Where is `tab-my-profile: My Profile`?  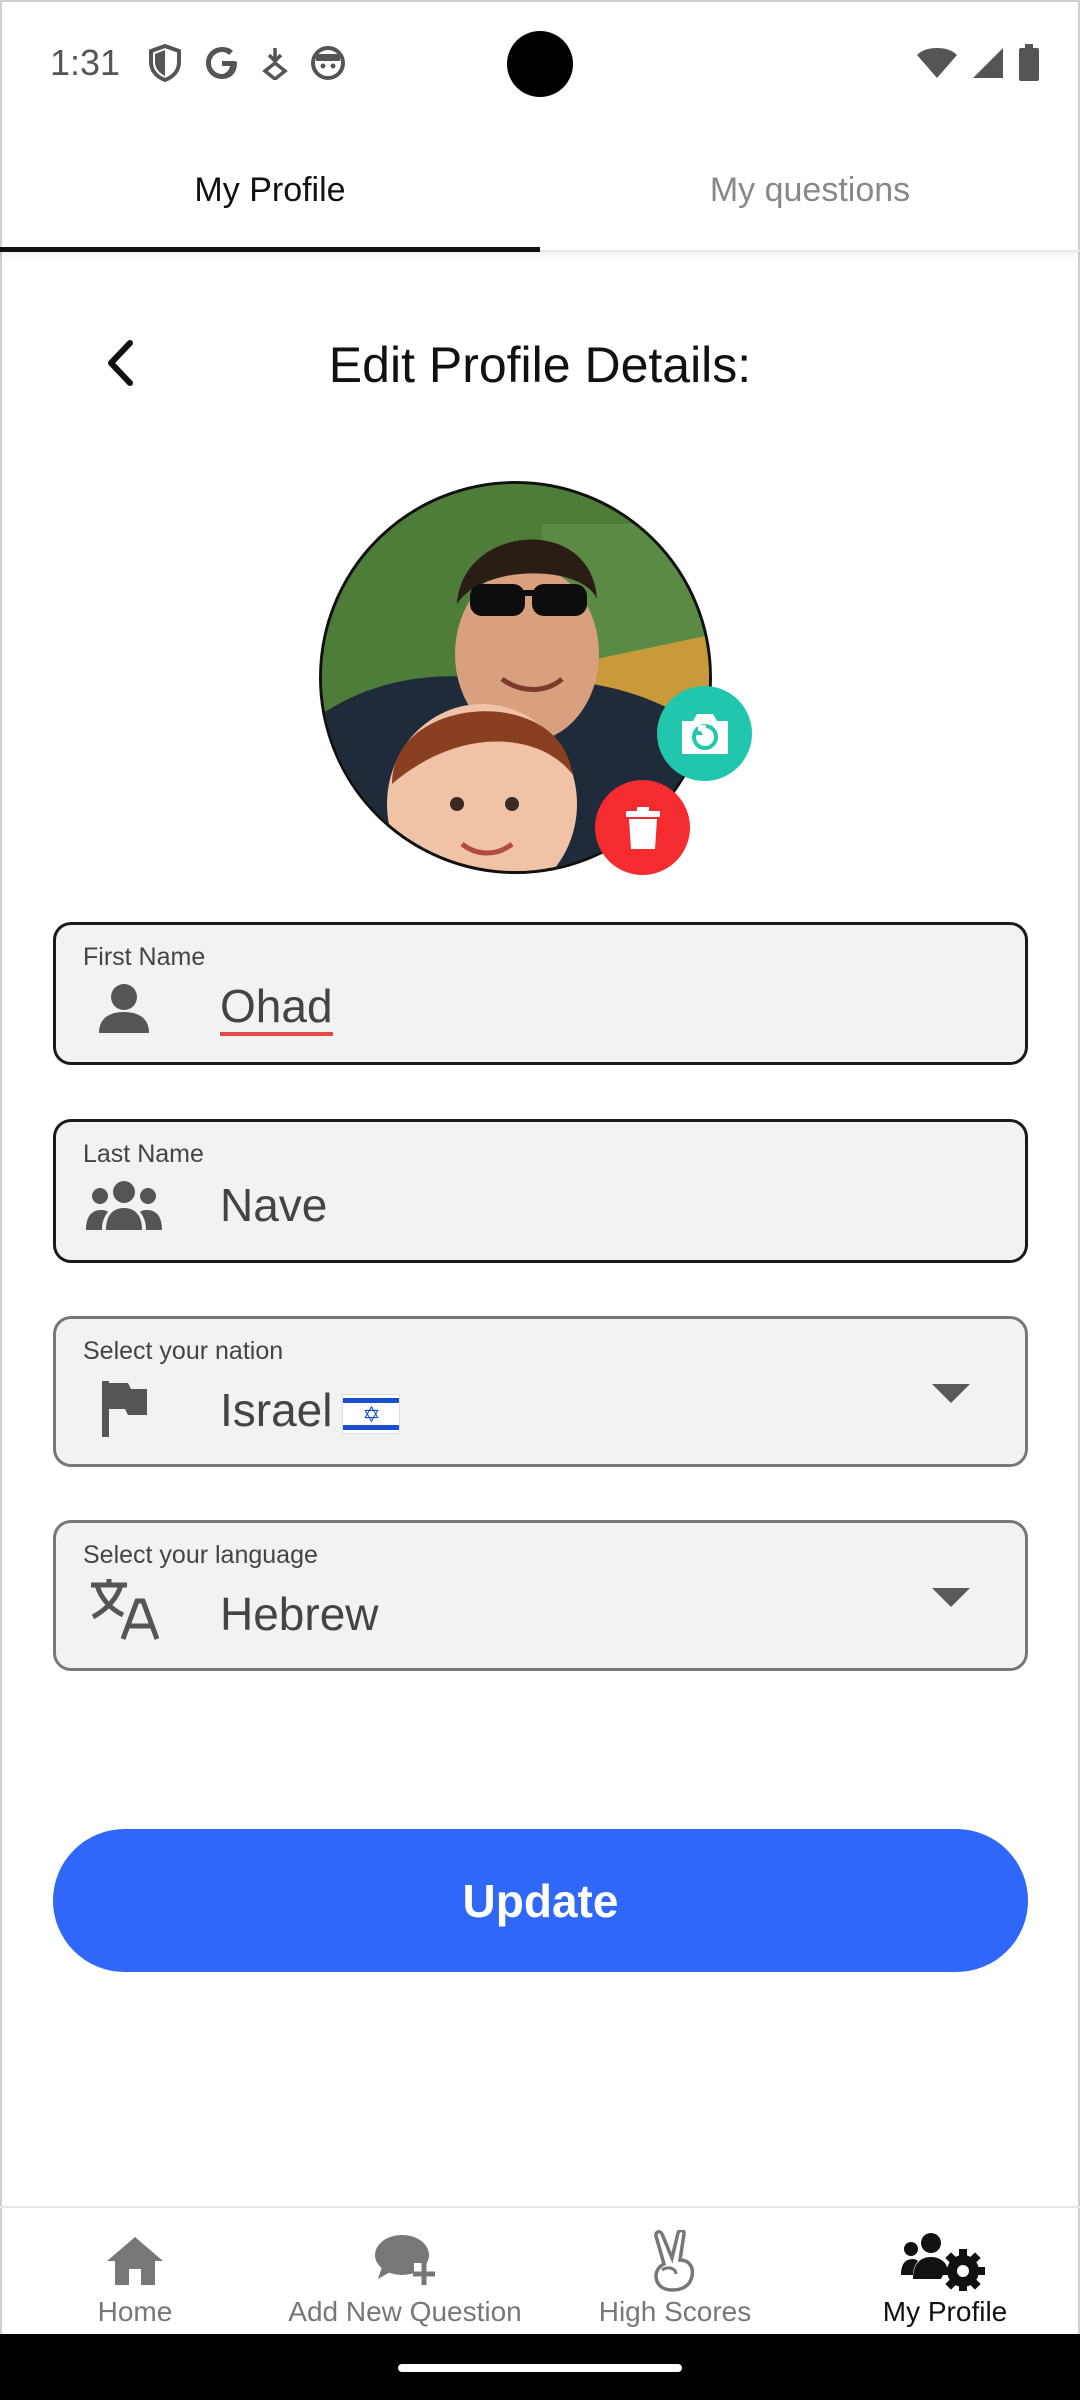
tab-my-profile: My Profile is located at coordinates (270, 191).